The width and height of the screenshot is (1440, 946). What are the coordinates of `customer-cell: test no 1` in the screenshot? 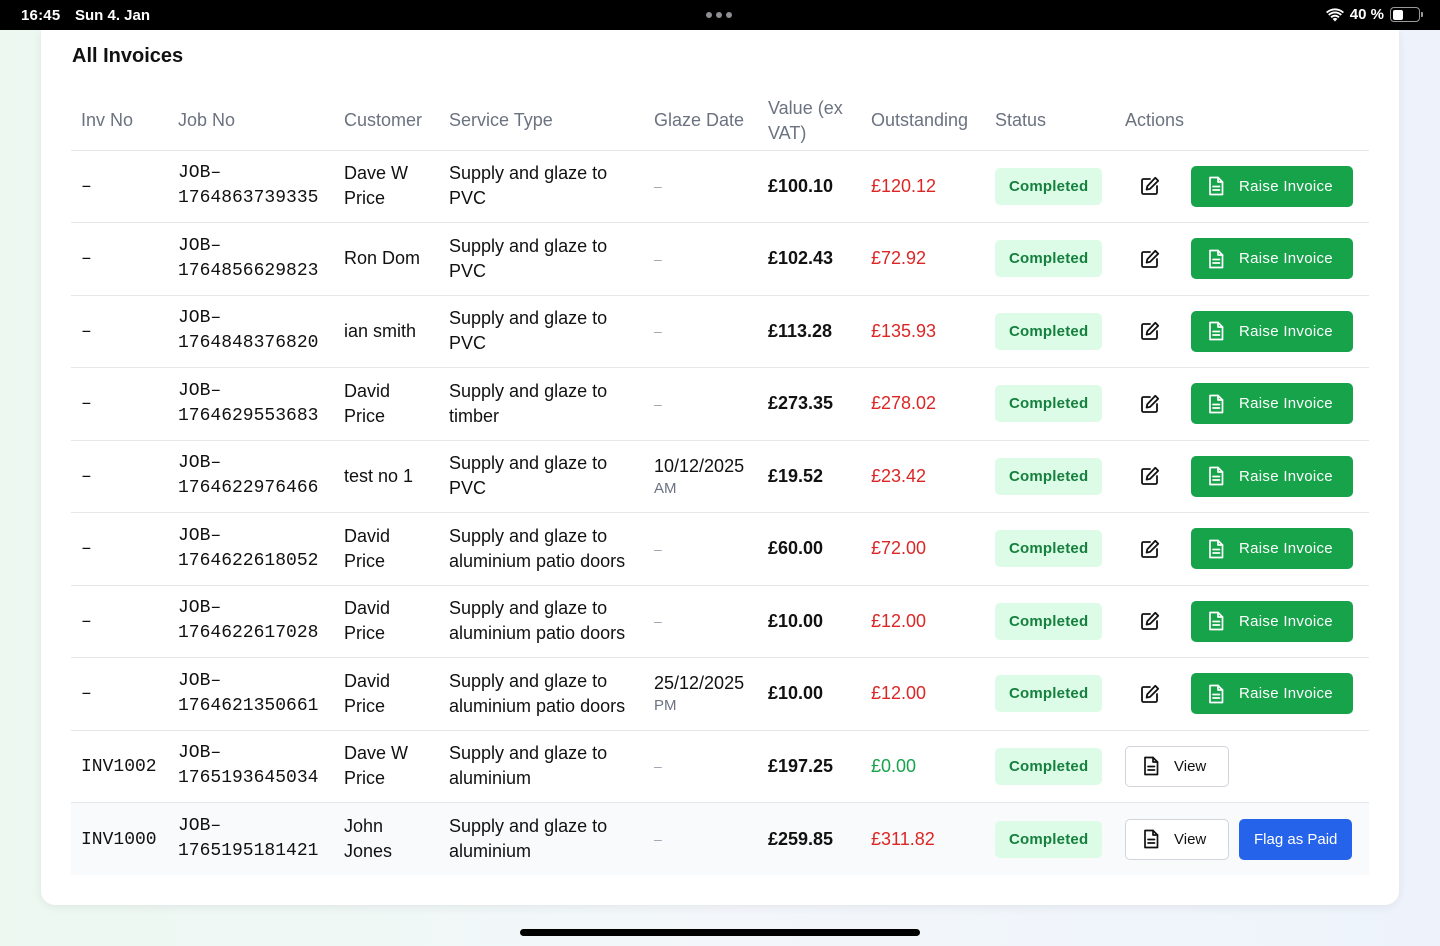 It's located at (386, 476).